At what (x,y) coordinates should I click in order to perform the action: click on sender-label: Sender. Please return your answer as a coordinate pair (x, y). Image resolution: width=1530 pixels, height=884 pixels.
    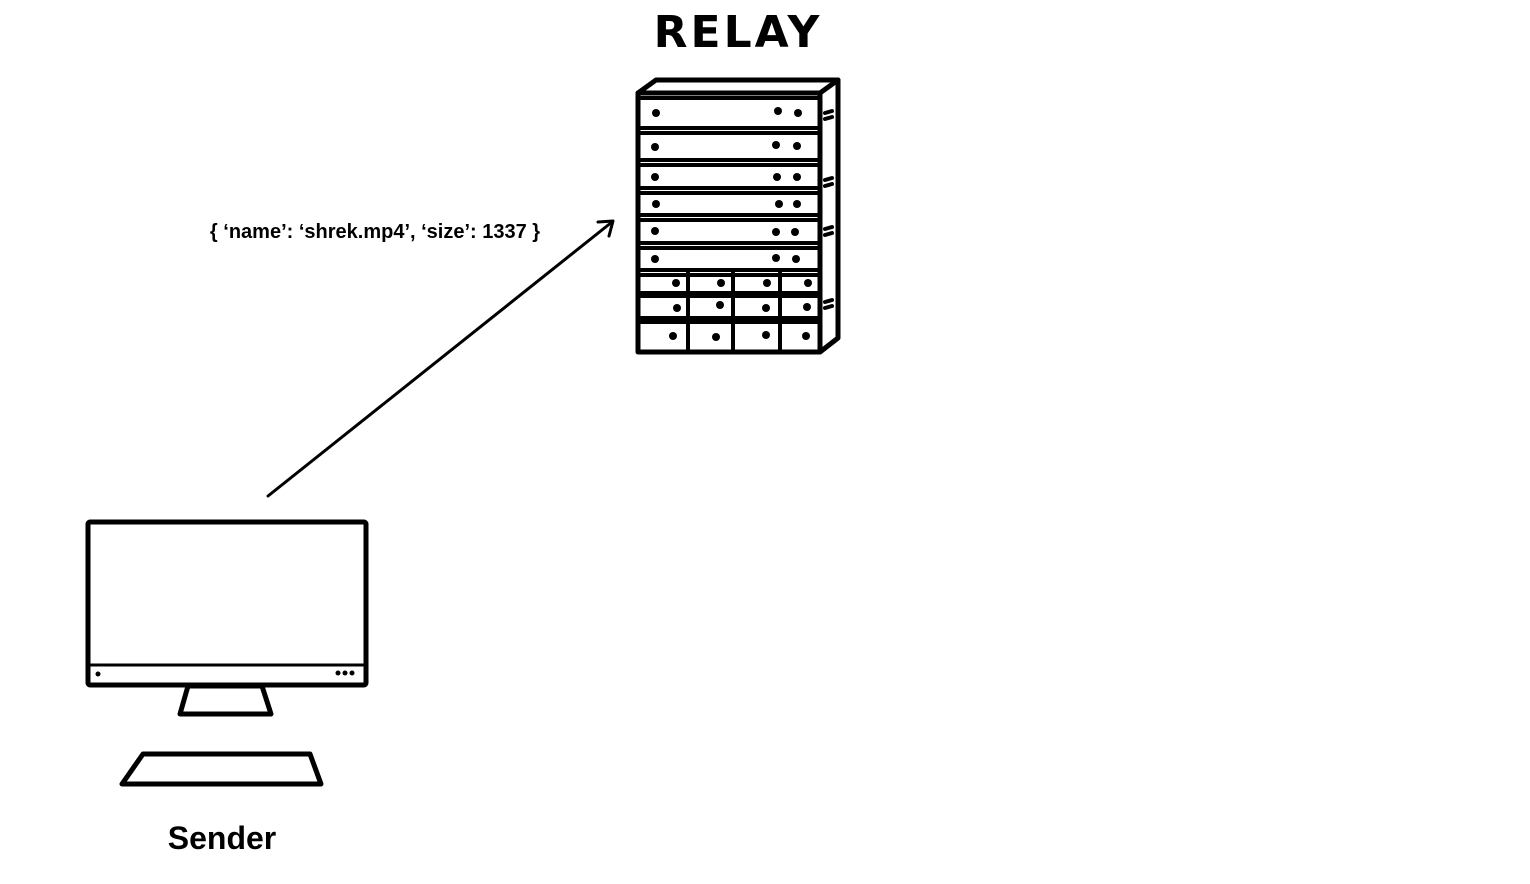
    Looking at the image, I should click on (222, 838).